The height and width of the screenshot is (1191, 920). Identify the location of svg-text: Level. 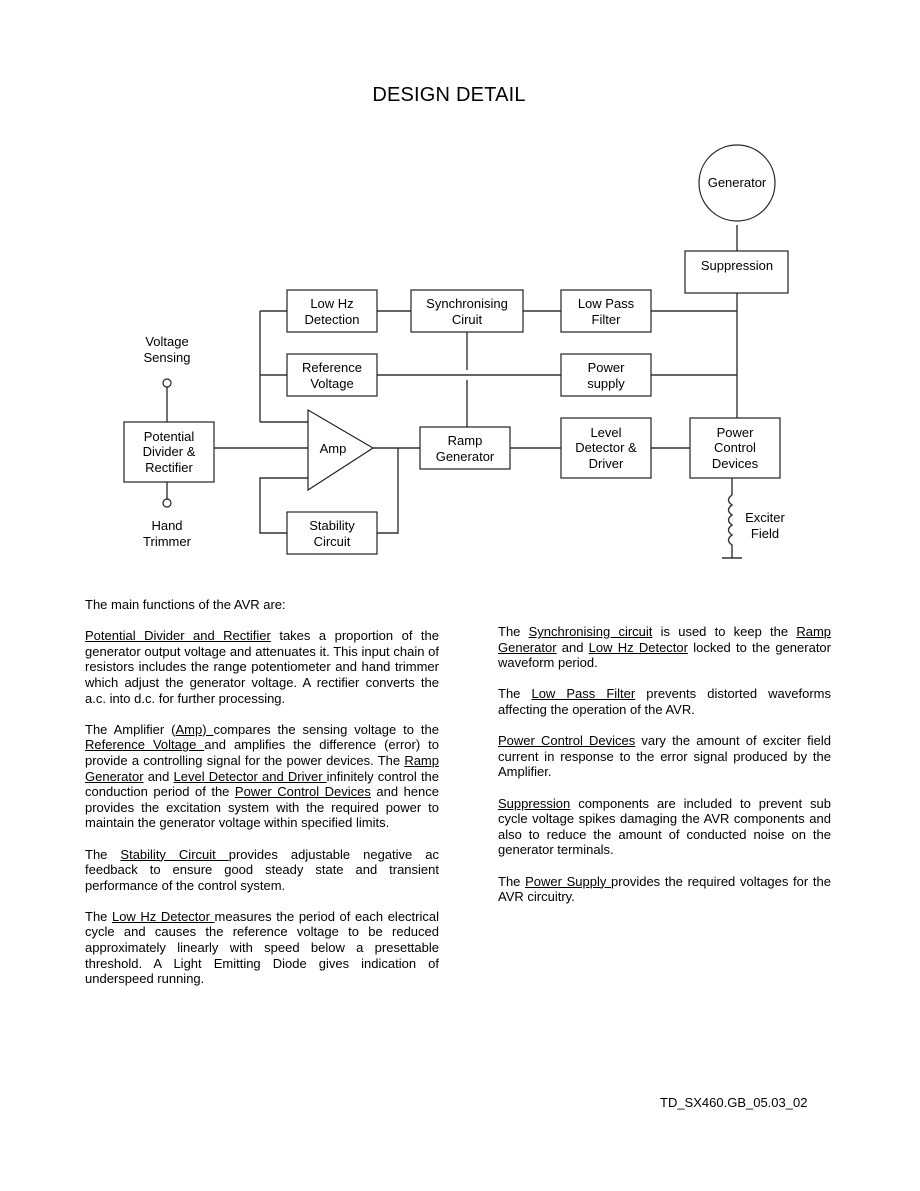
(605, 432).